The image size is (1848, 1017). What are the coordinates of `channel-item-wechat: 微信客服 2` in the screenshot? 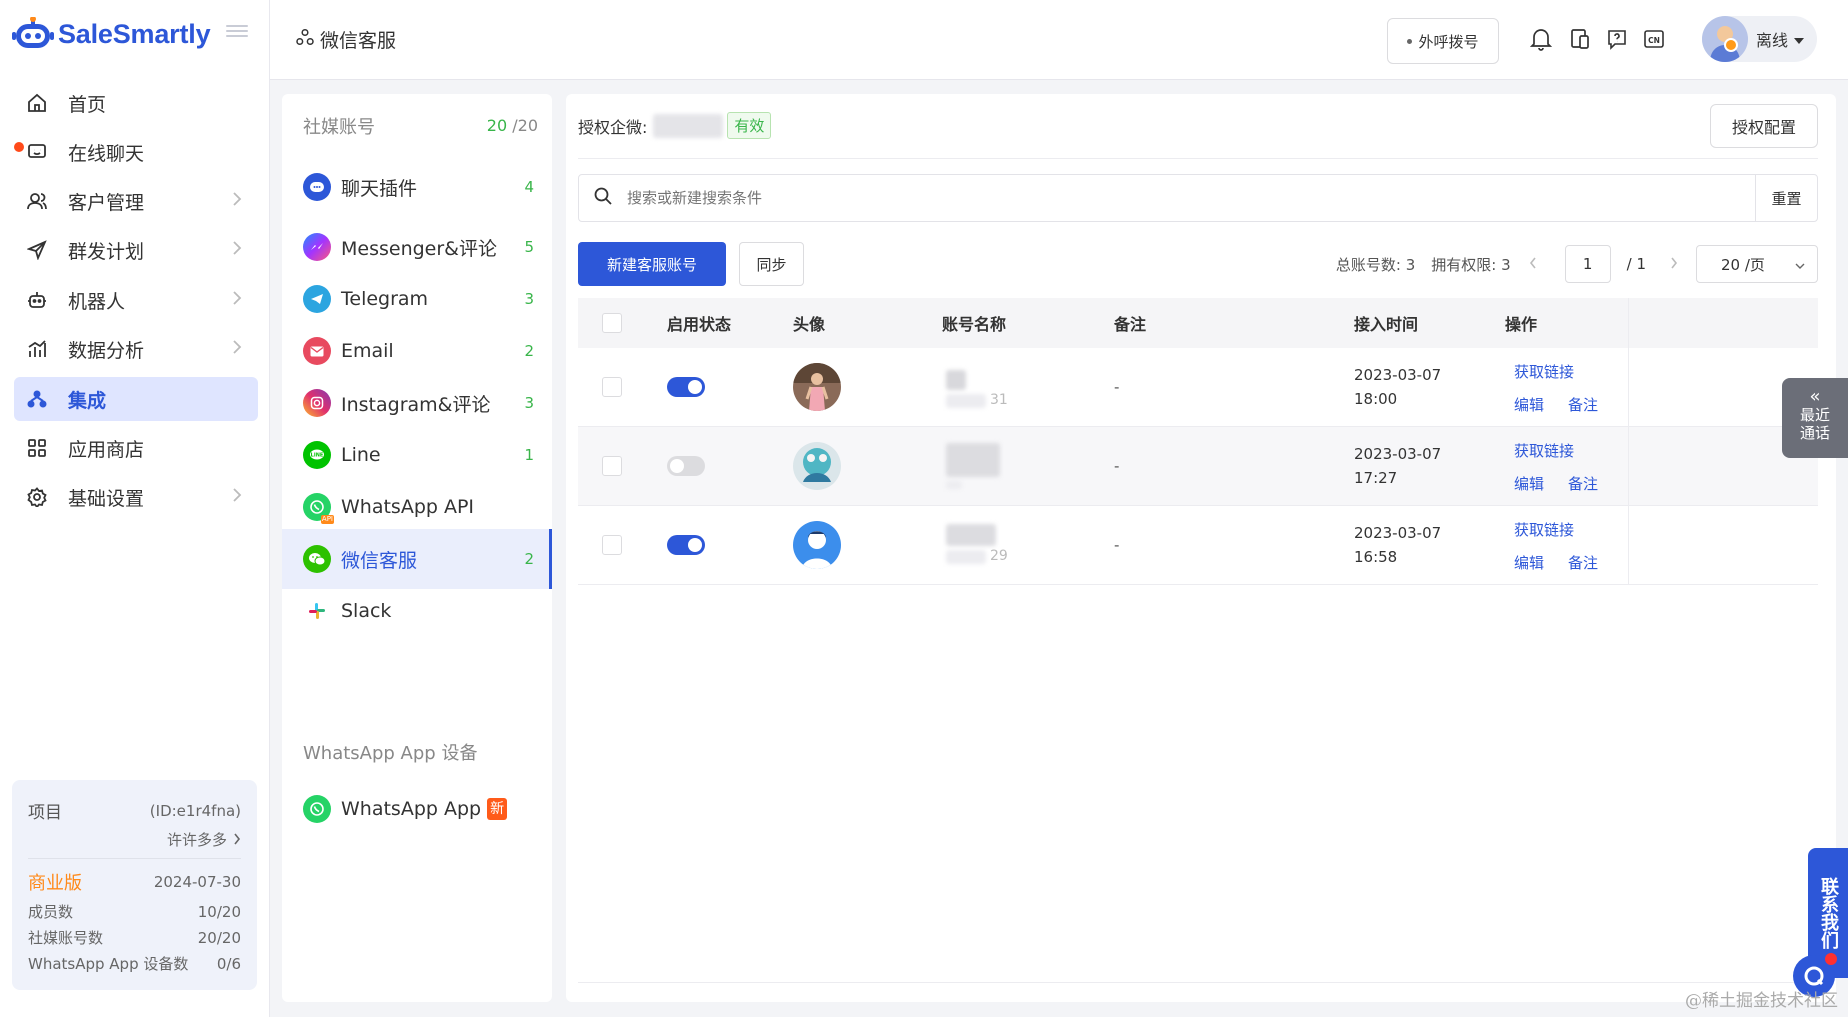 It's located at (417, 559).